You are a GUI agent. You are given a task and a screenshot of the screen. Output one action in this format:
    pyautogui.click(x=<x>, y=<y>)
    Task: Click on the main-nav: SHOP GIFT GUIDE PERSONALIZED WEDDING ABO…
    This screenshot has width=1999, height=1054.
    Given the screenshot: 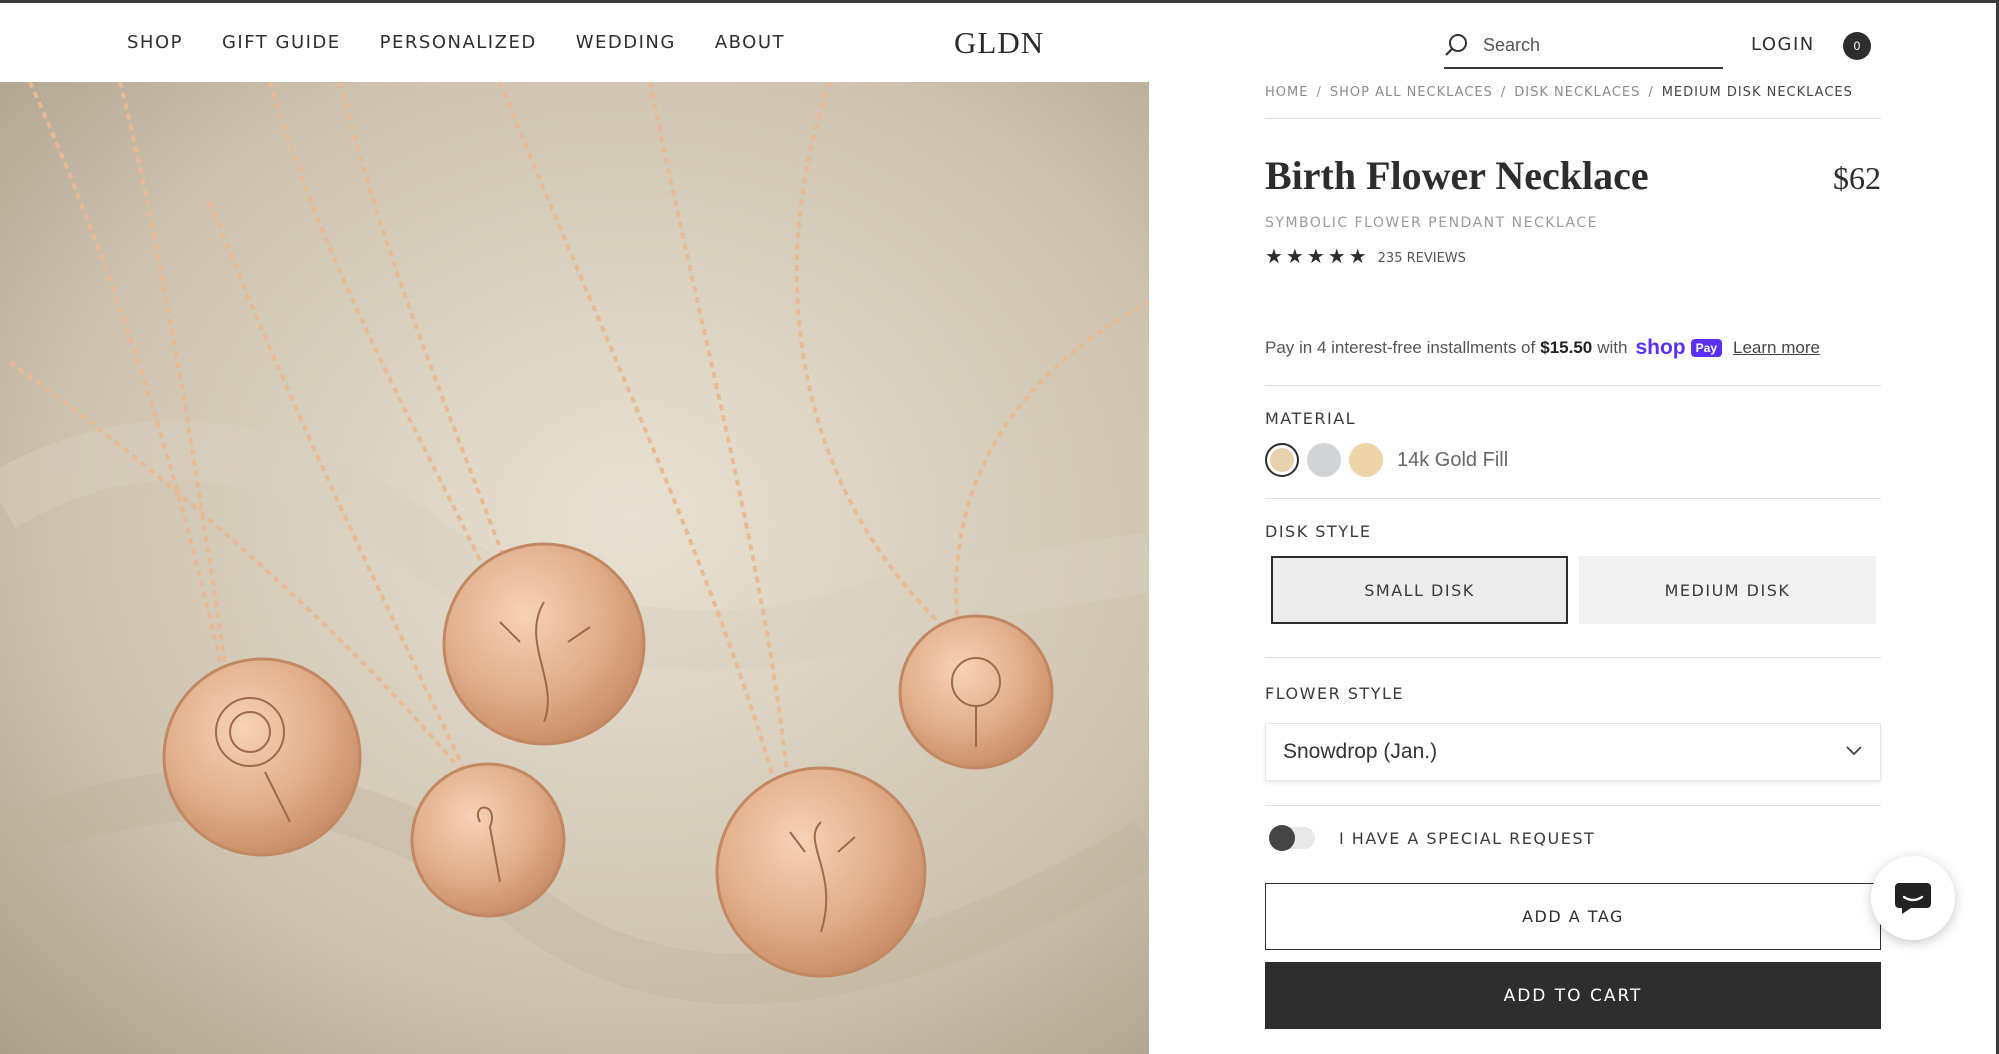 What is the action you would take?
    pyautogui.click(x=475, y=42)
    